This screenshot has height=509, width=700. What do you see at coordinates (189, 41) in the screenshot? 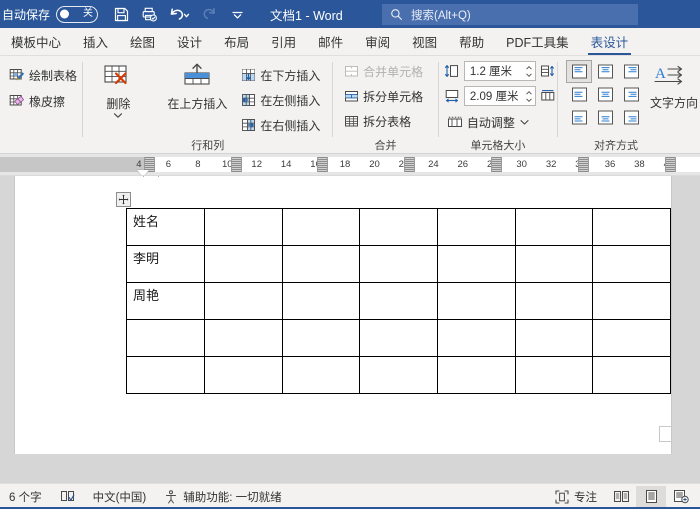
I see `tab-design: 设计` at bounding box center [189, 41].